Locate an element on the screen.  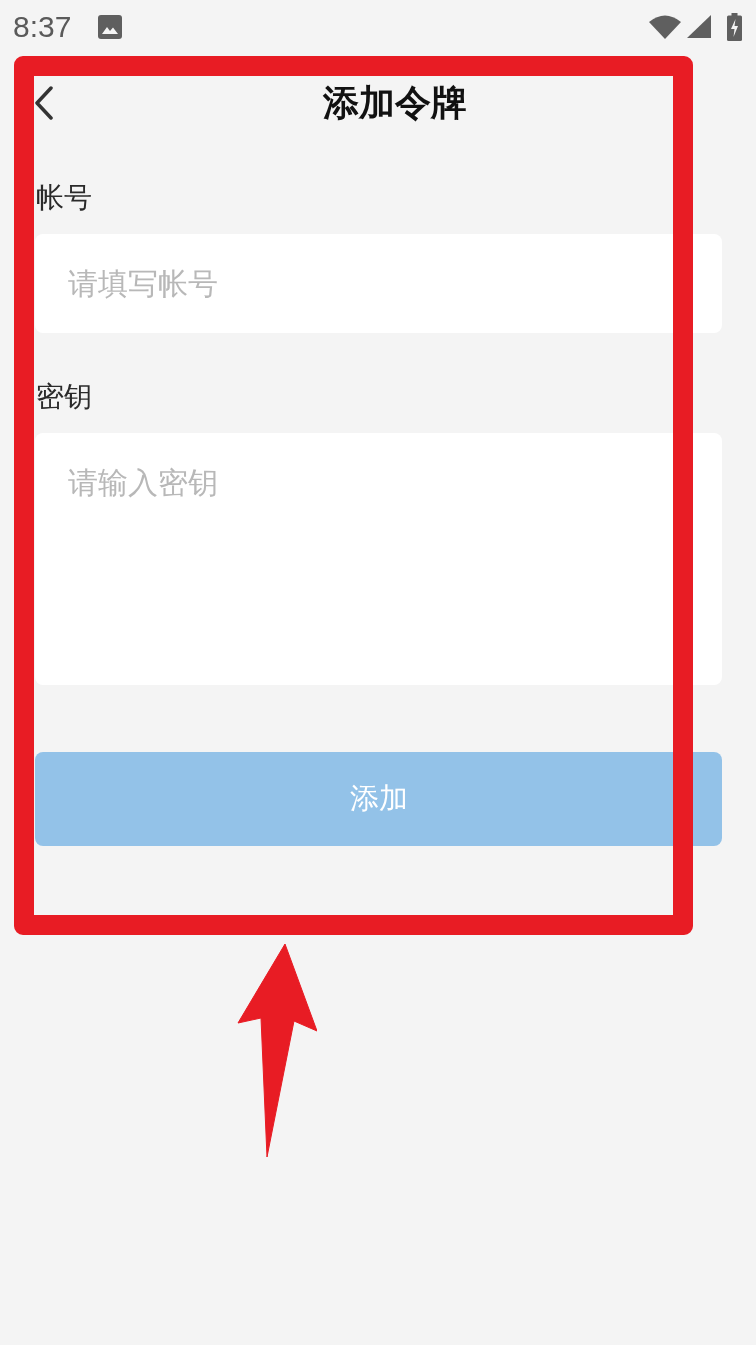
chevron-left-icon is located at coordinates (44, 103).